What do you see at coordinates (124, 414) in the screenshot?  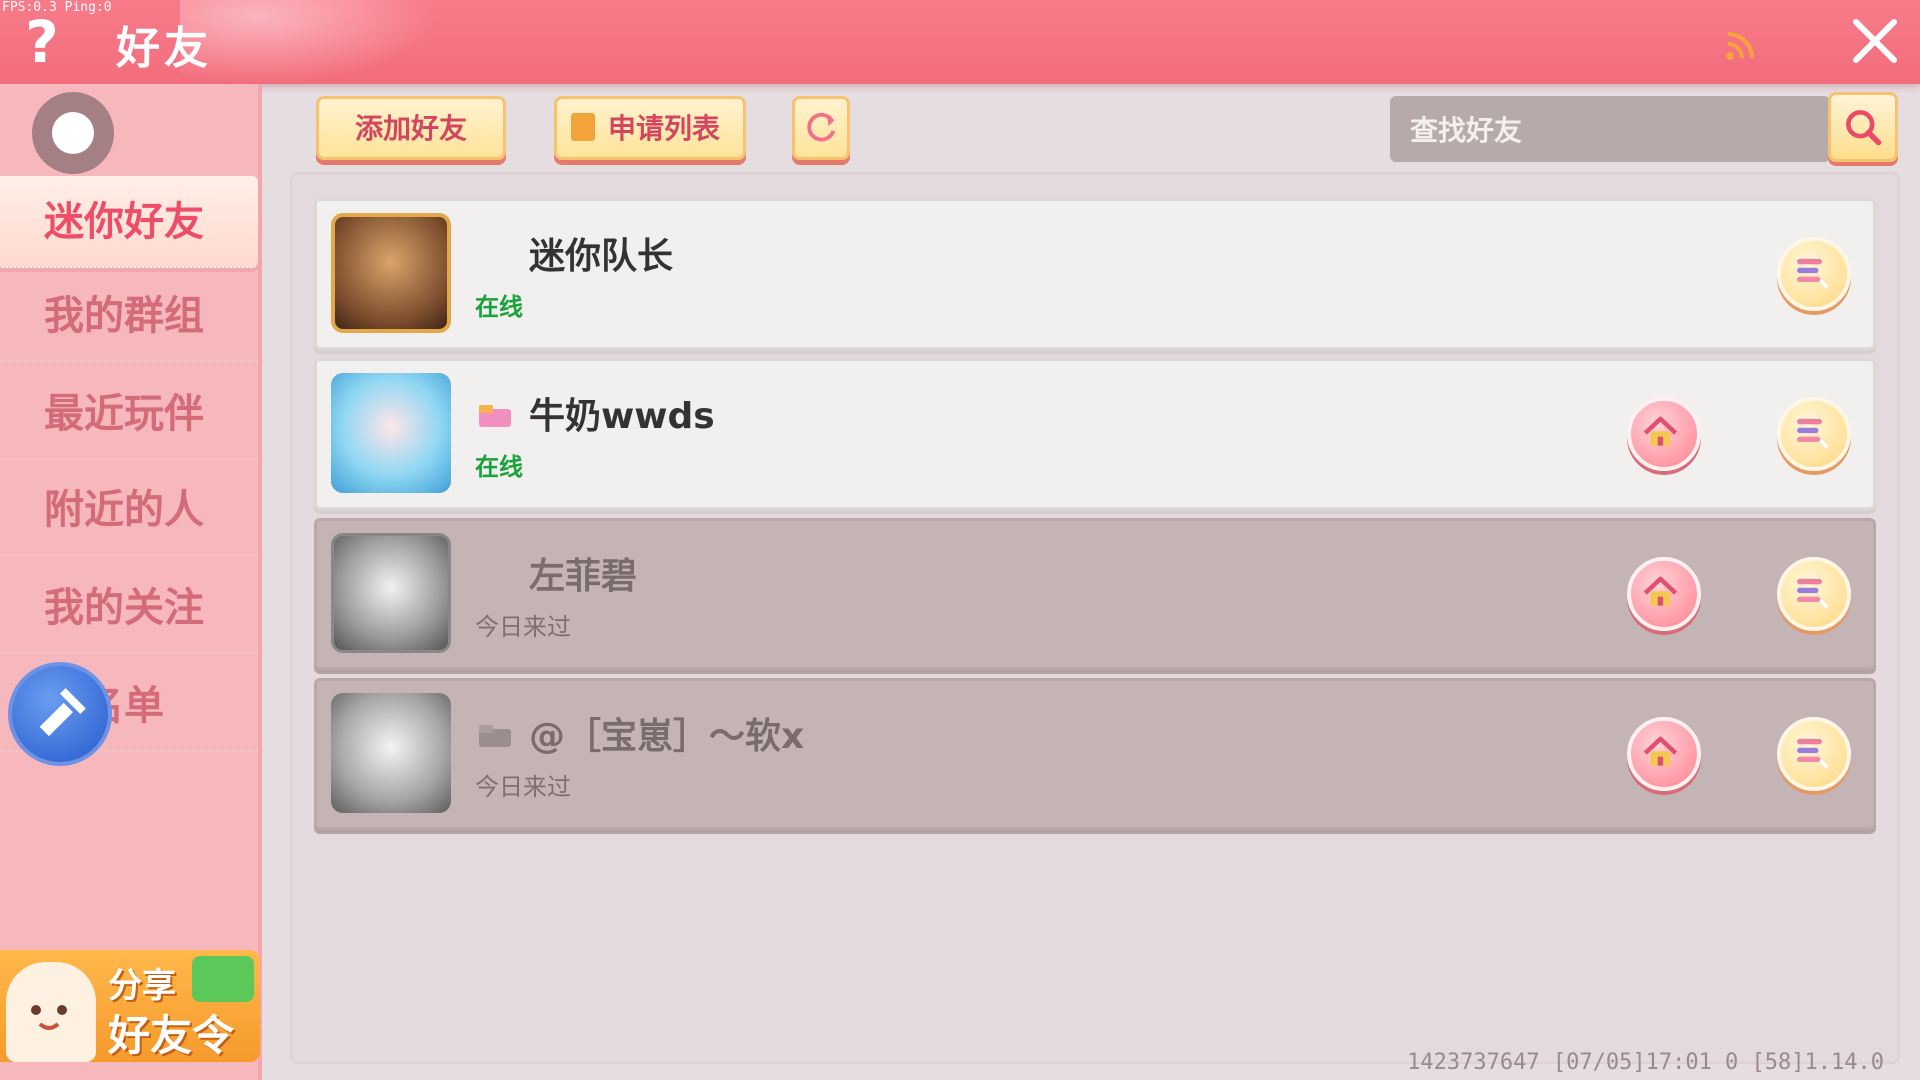 I see `sidebar-item-label: 最近玩伴` at bounding box center [124, 414].